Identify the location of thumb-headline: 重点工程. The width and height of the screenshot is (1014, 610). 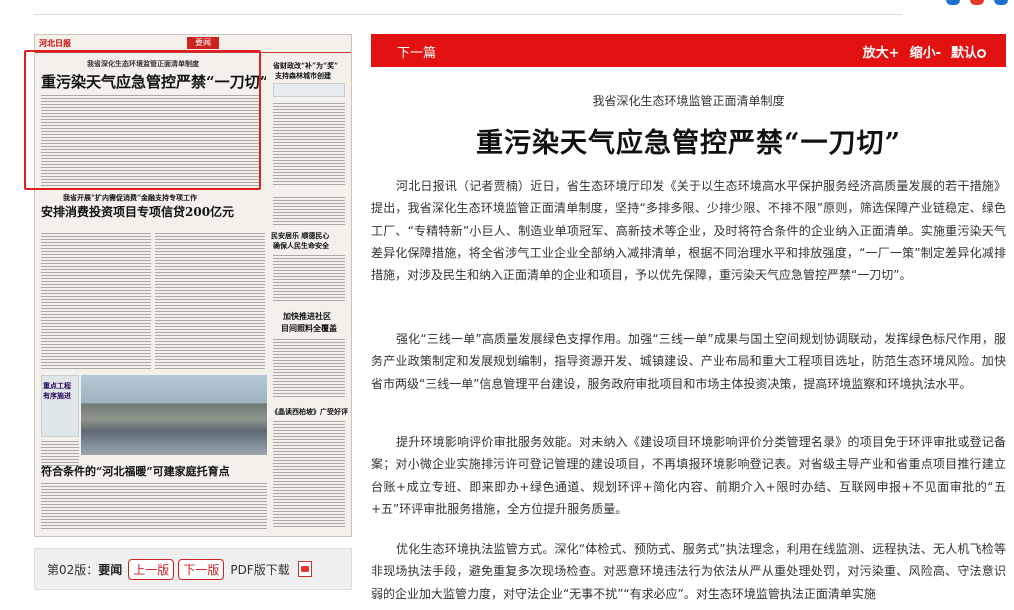
(57, 386).